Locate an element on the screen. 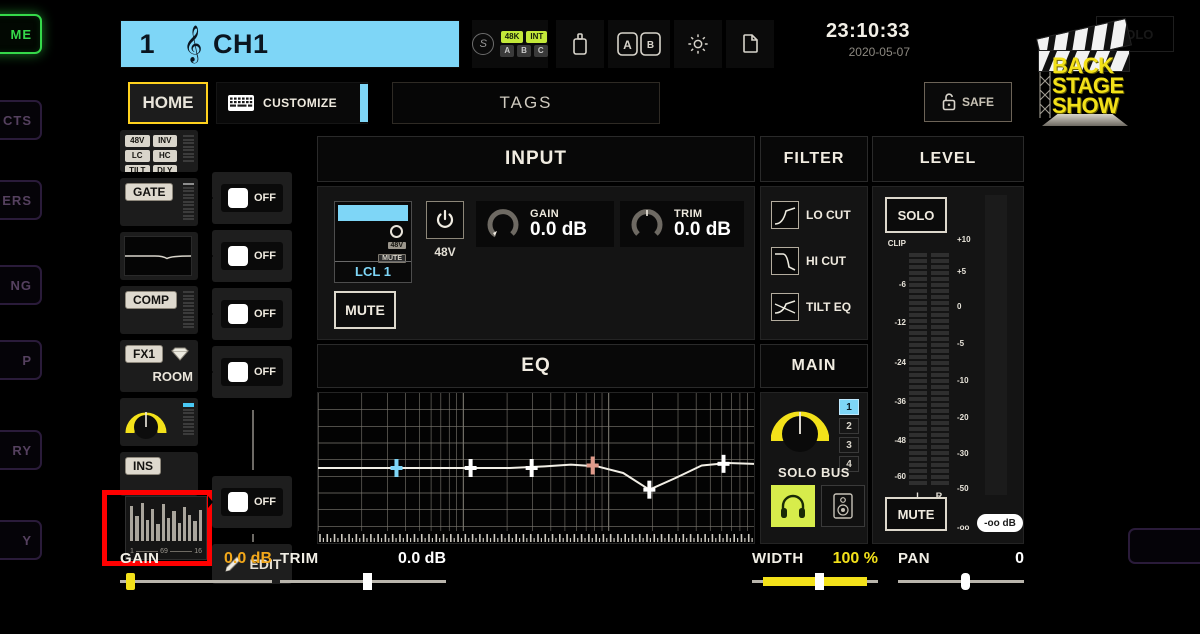  left-nav-item-3: NG is located at coordinates (21, 285).